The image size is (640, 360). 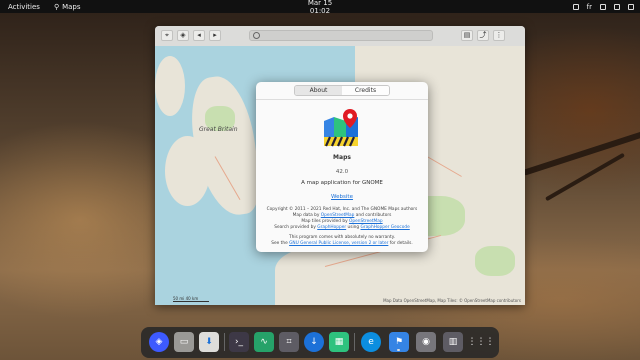 I want to click on clock: Mar 15 01:02, so click(x=320, y=7).